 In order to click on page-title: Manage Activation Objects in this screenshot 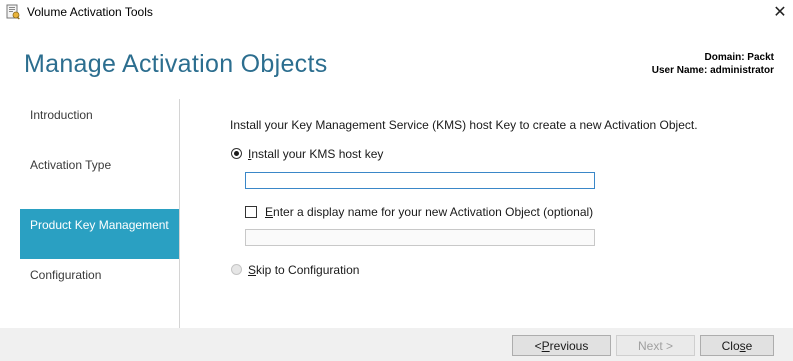, I will do `click(176, 64)`.